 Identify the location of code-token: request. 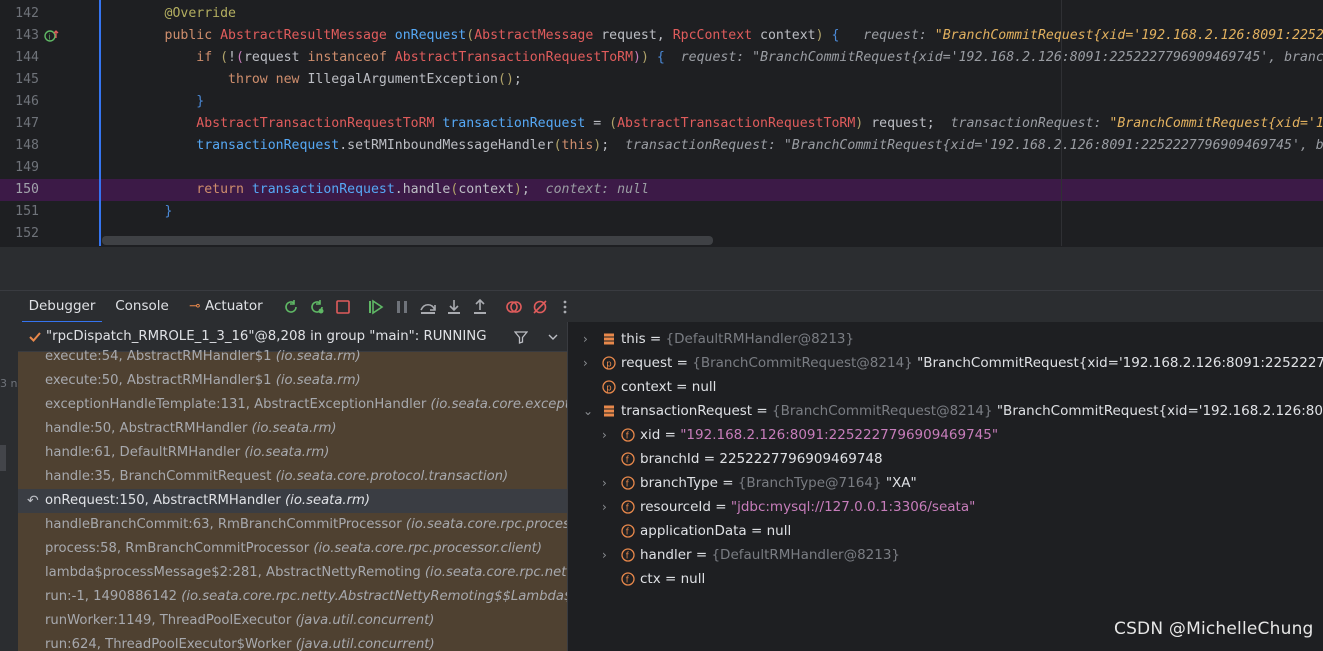
(275, 57).